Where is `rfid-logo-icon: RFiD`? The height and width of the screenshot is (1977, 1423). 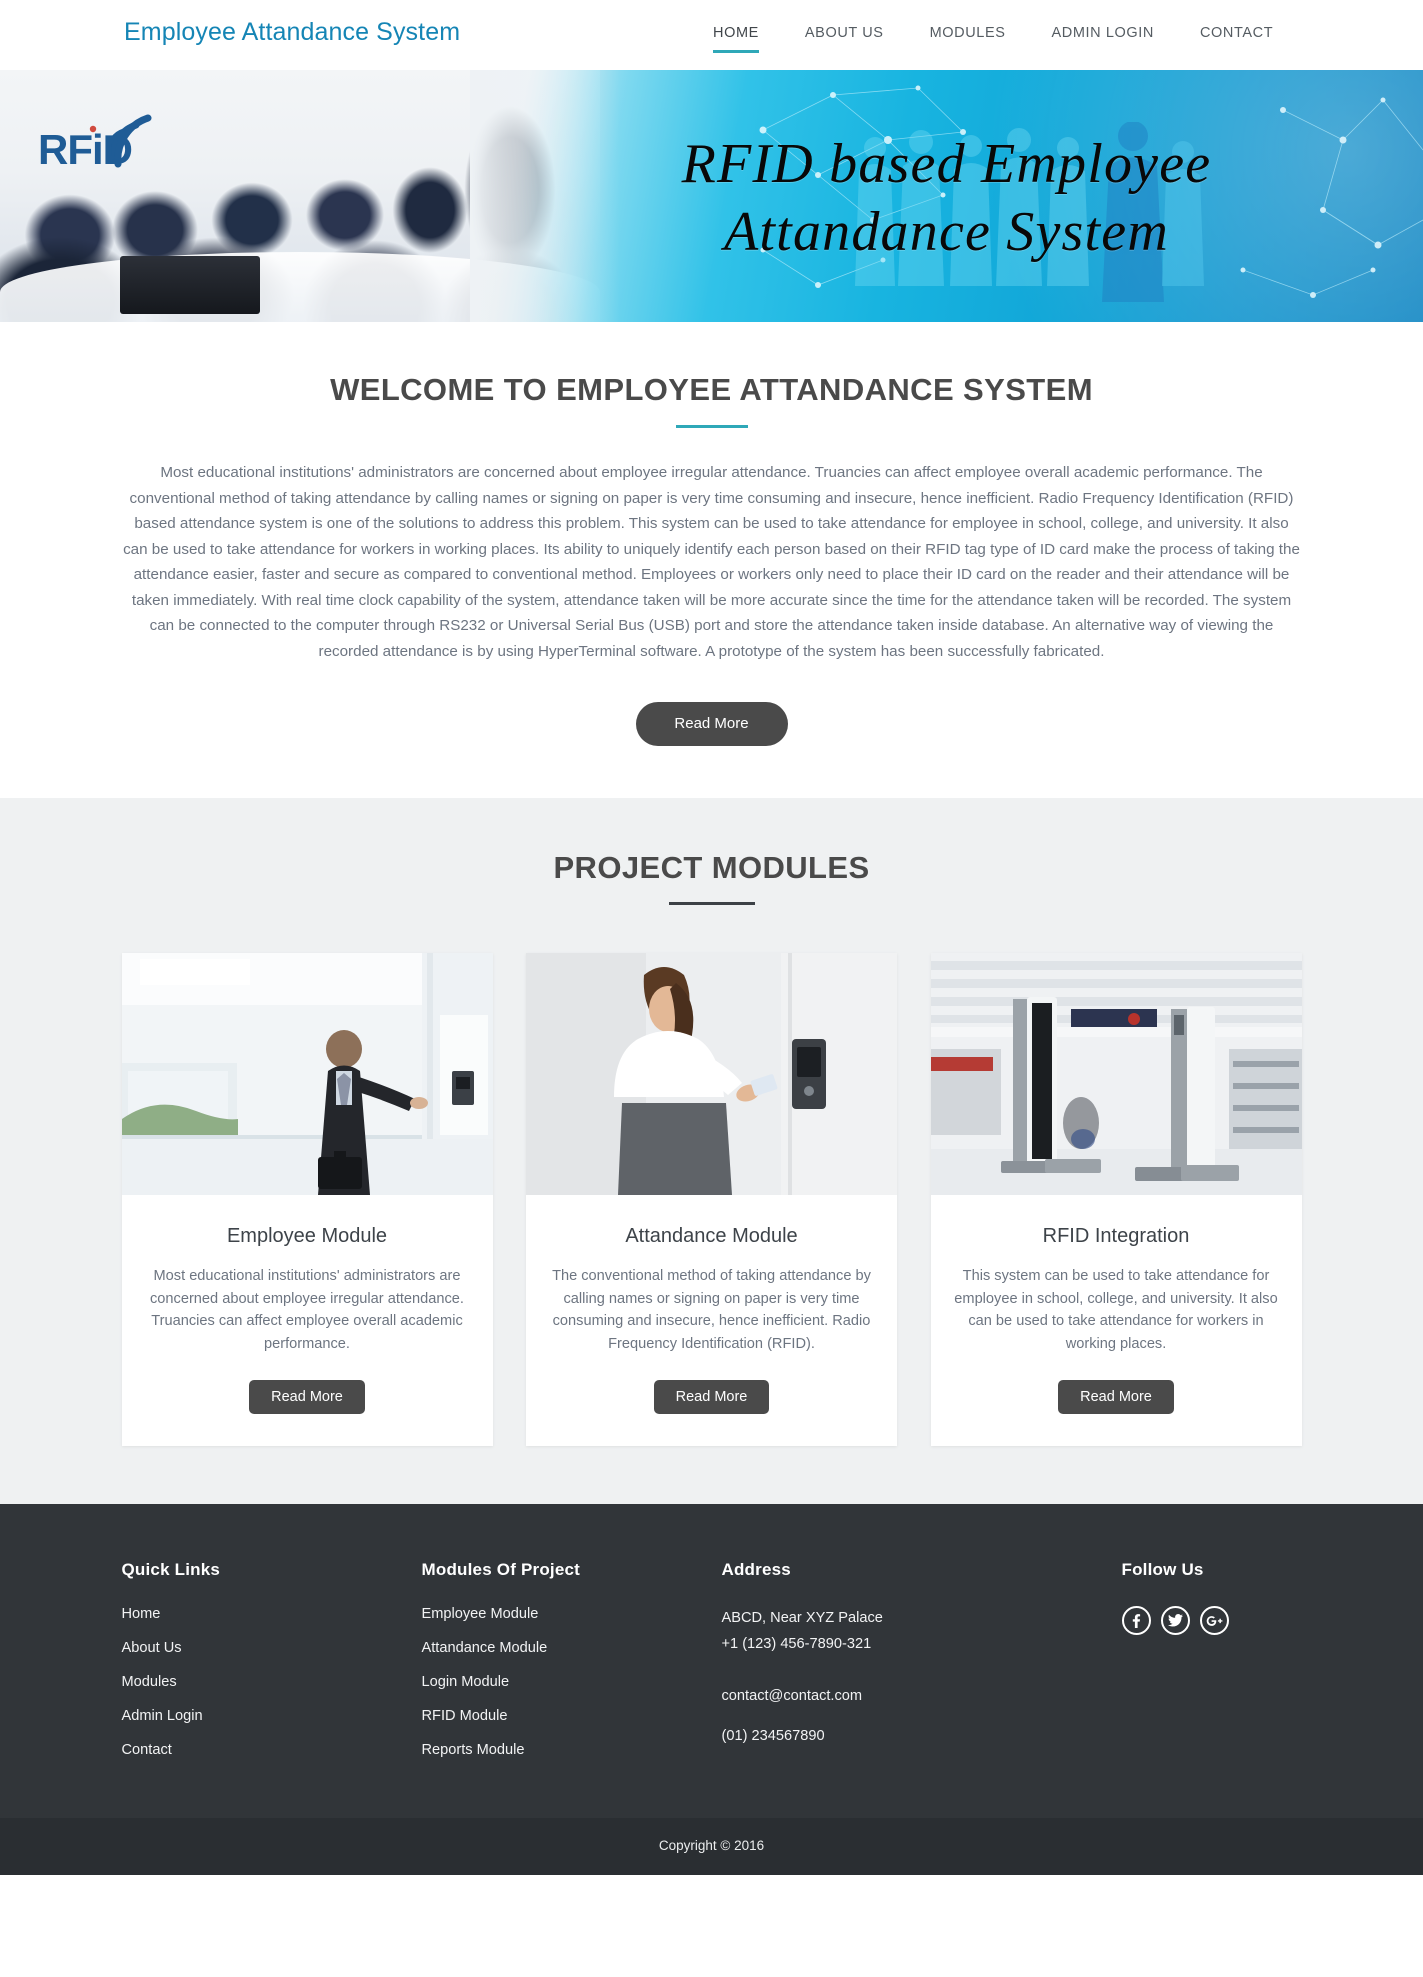
rfid-logo-icon: RFiD is located at coordinates (95, 143).